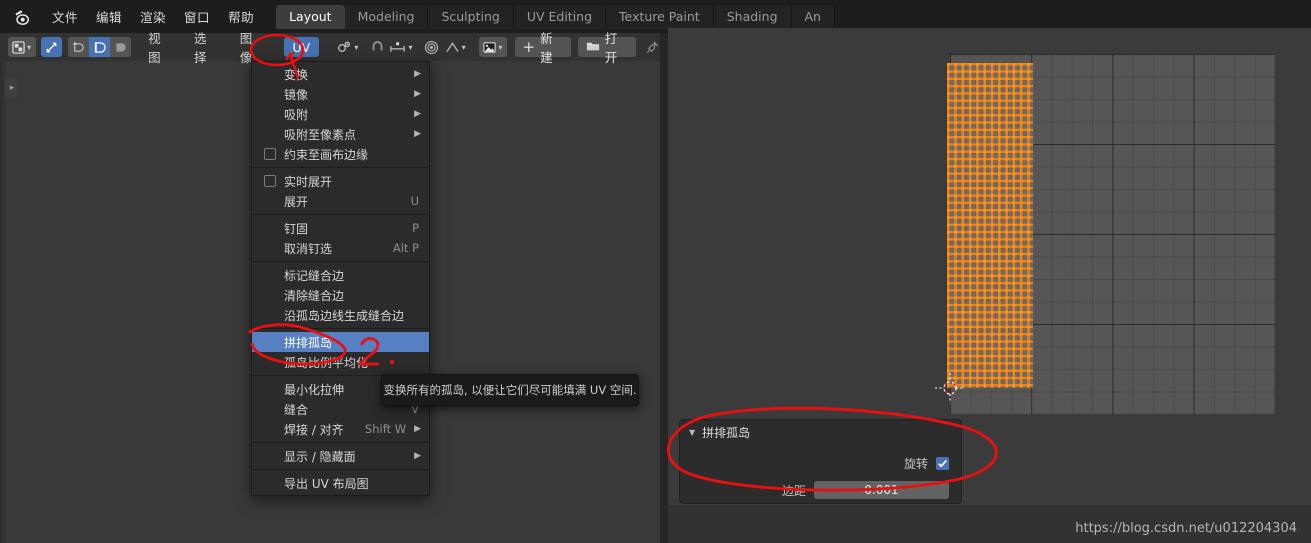  Describe the element at coordinates (52, 47) in the screenshot. I see `uv-sync-icon` at that location.